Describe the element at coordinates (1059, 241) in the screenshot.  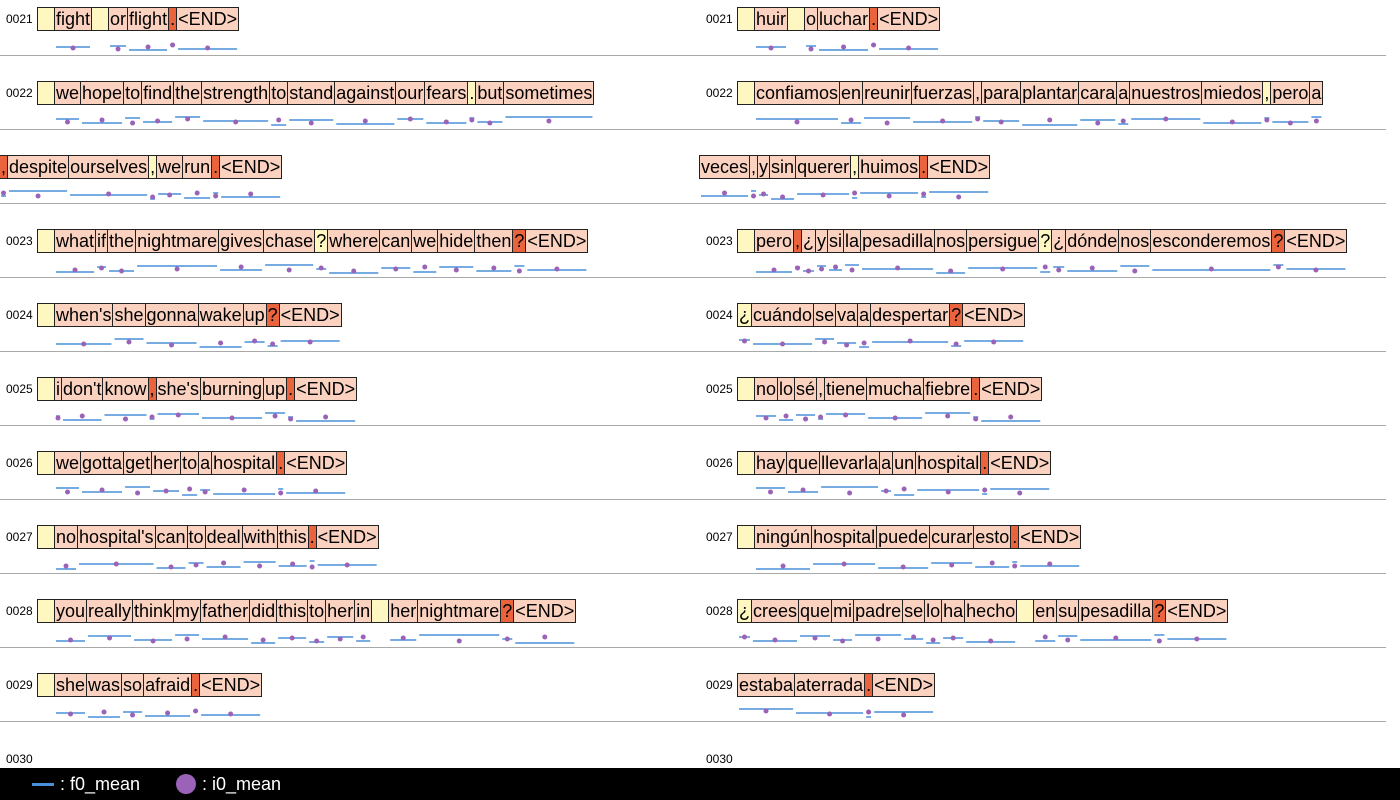
I see `token: ¿` at that location.